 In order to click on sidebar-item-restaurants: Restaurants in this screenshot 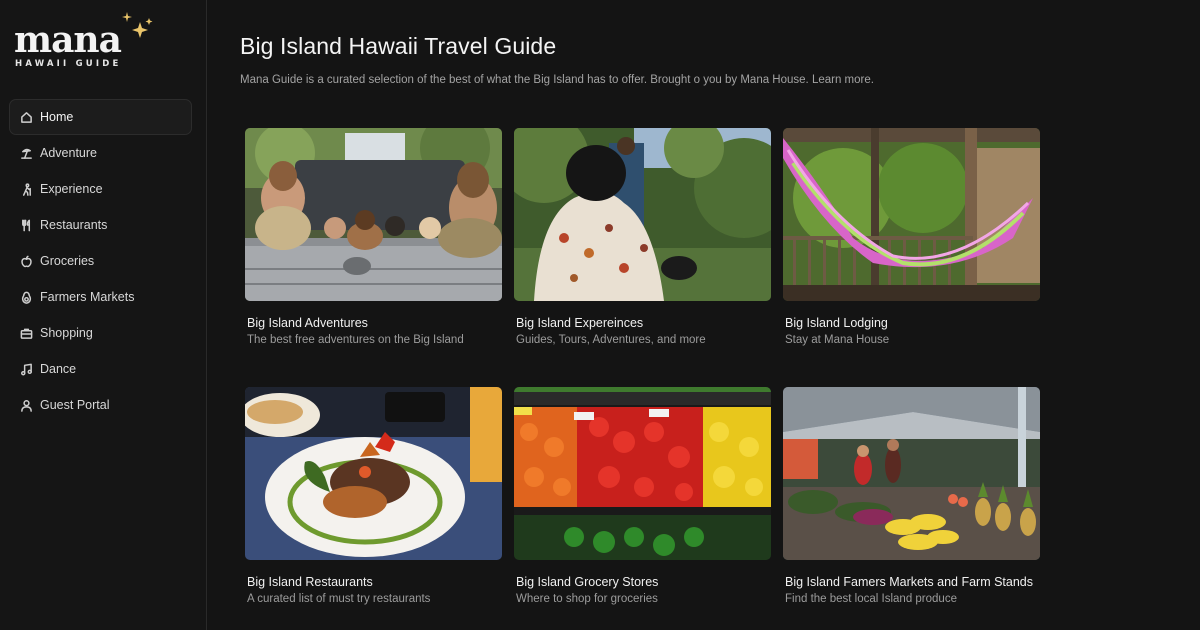, I will do `click(100, 225)`.